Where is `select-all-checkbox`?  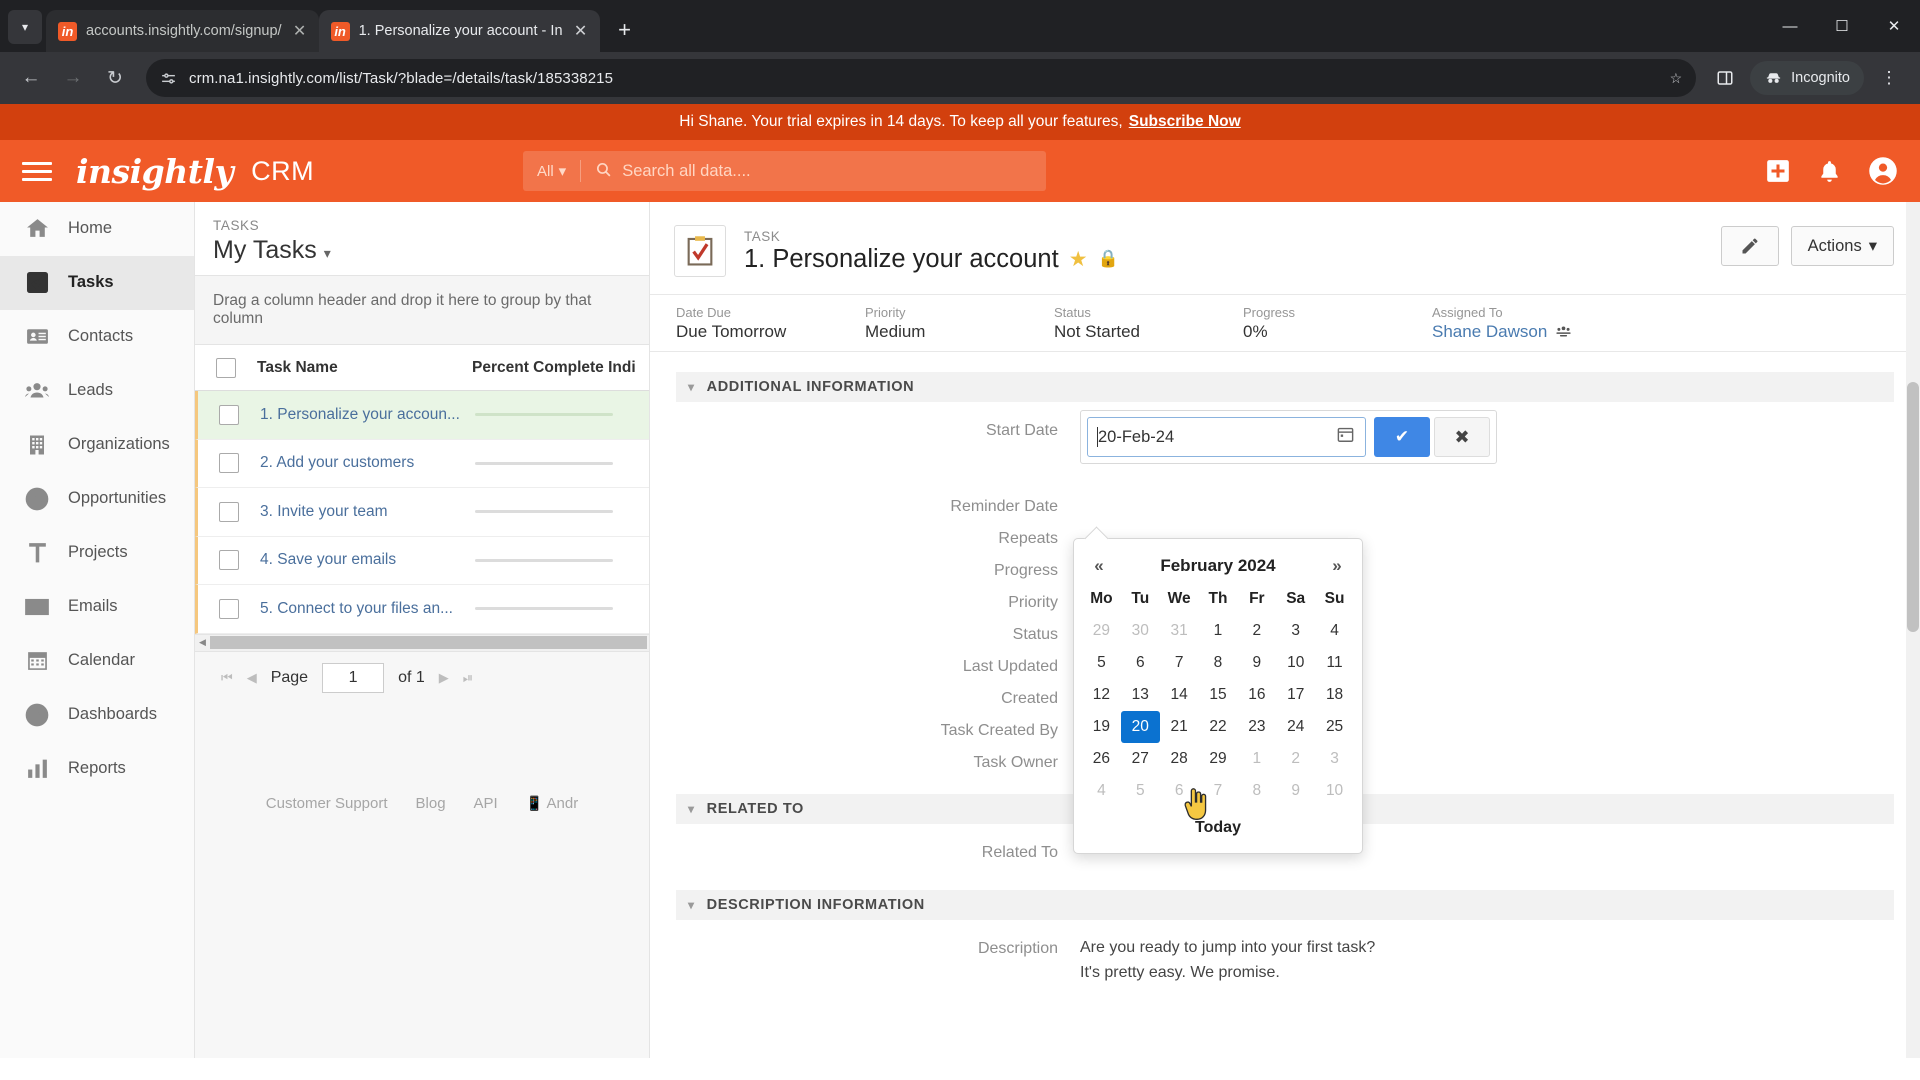
select-all-checkbox is located at coordinates (226, 367).